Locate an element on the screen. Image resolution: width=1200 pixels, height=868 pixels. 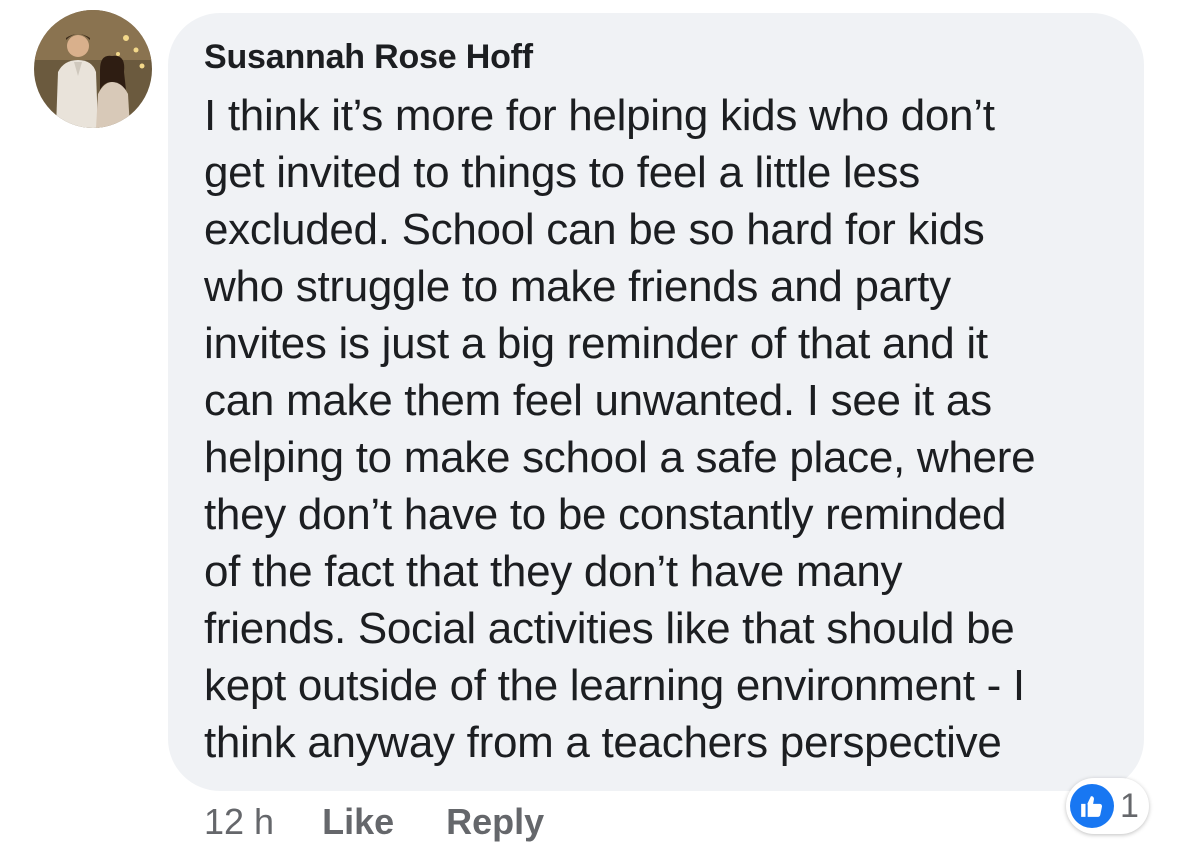
comment-actions: 12 h Like Reply is located at coordinates (400, 822).